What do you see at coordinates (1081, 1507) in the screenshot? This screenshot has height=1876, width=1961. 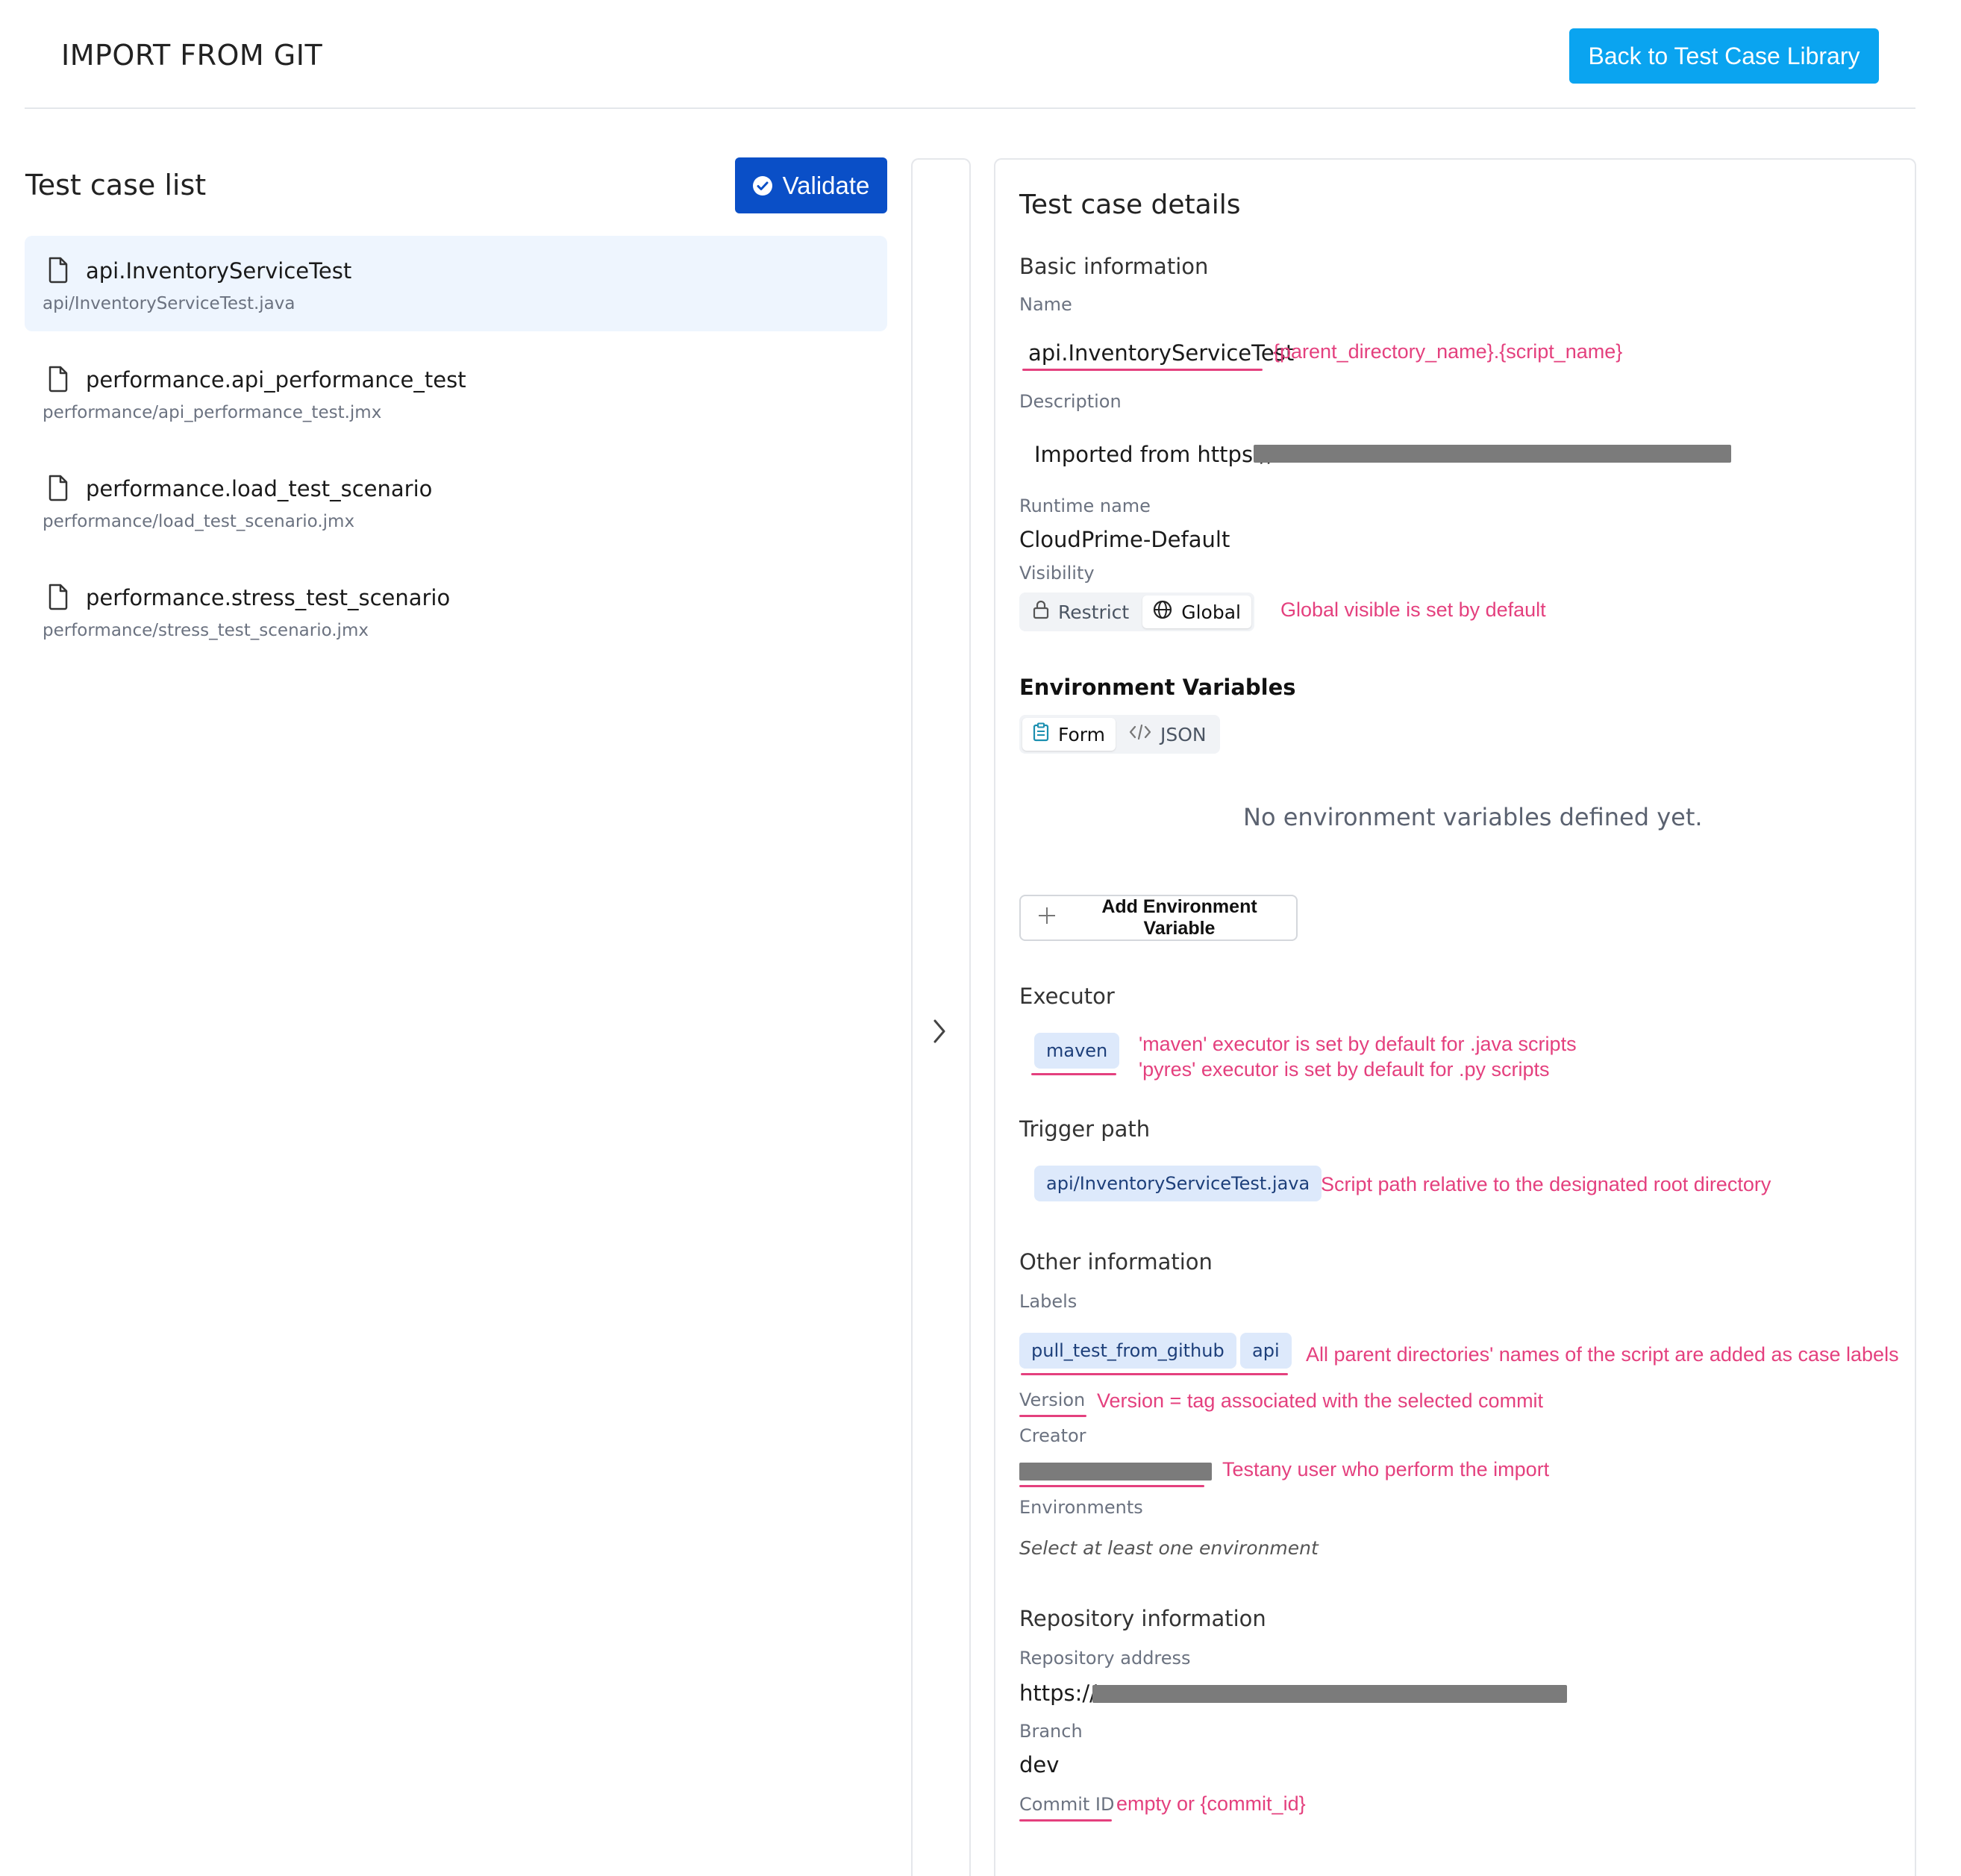 I see `environments-label: Environments` at bounding box center [1081, 1507].